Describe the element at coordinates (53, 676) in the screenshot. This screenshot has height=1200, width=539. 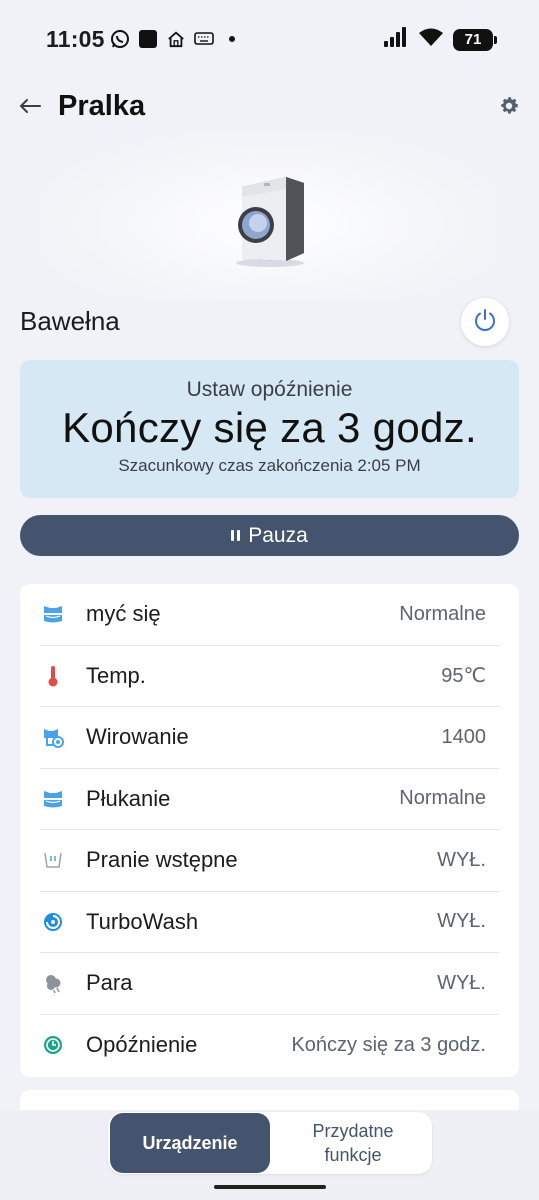
I see `thermometer-icon` at that location.